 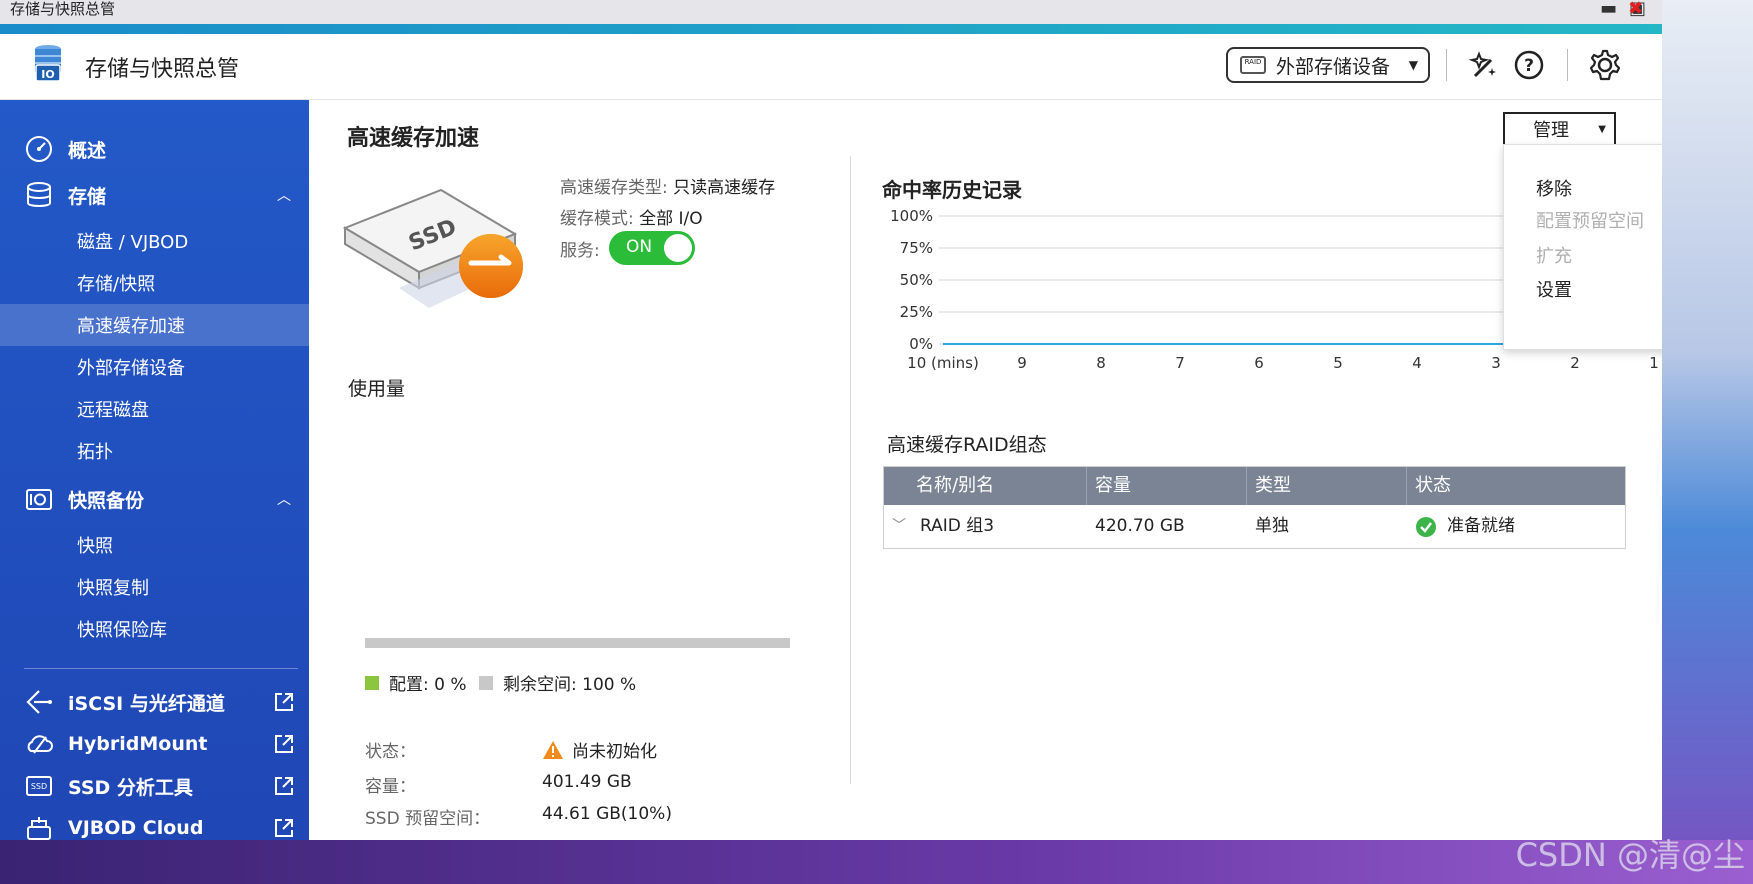 What do you see at coordinates (617, 188) in the screenshot?
I see `cache-type-label: 高速缓存类型:` at bounding box center [617, 188].